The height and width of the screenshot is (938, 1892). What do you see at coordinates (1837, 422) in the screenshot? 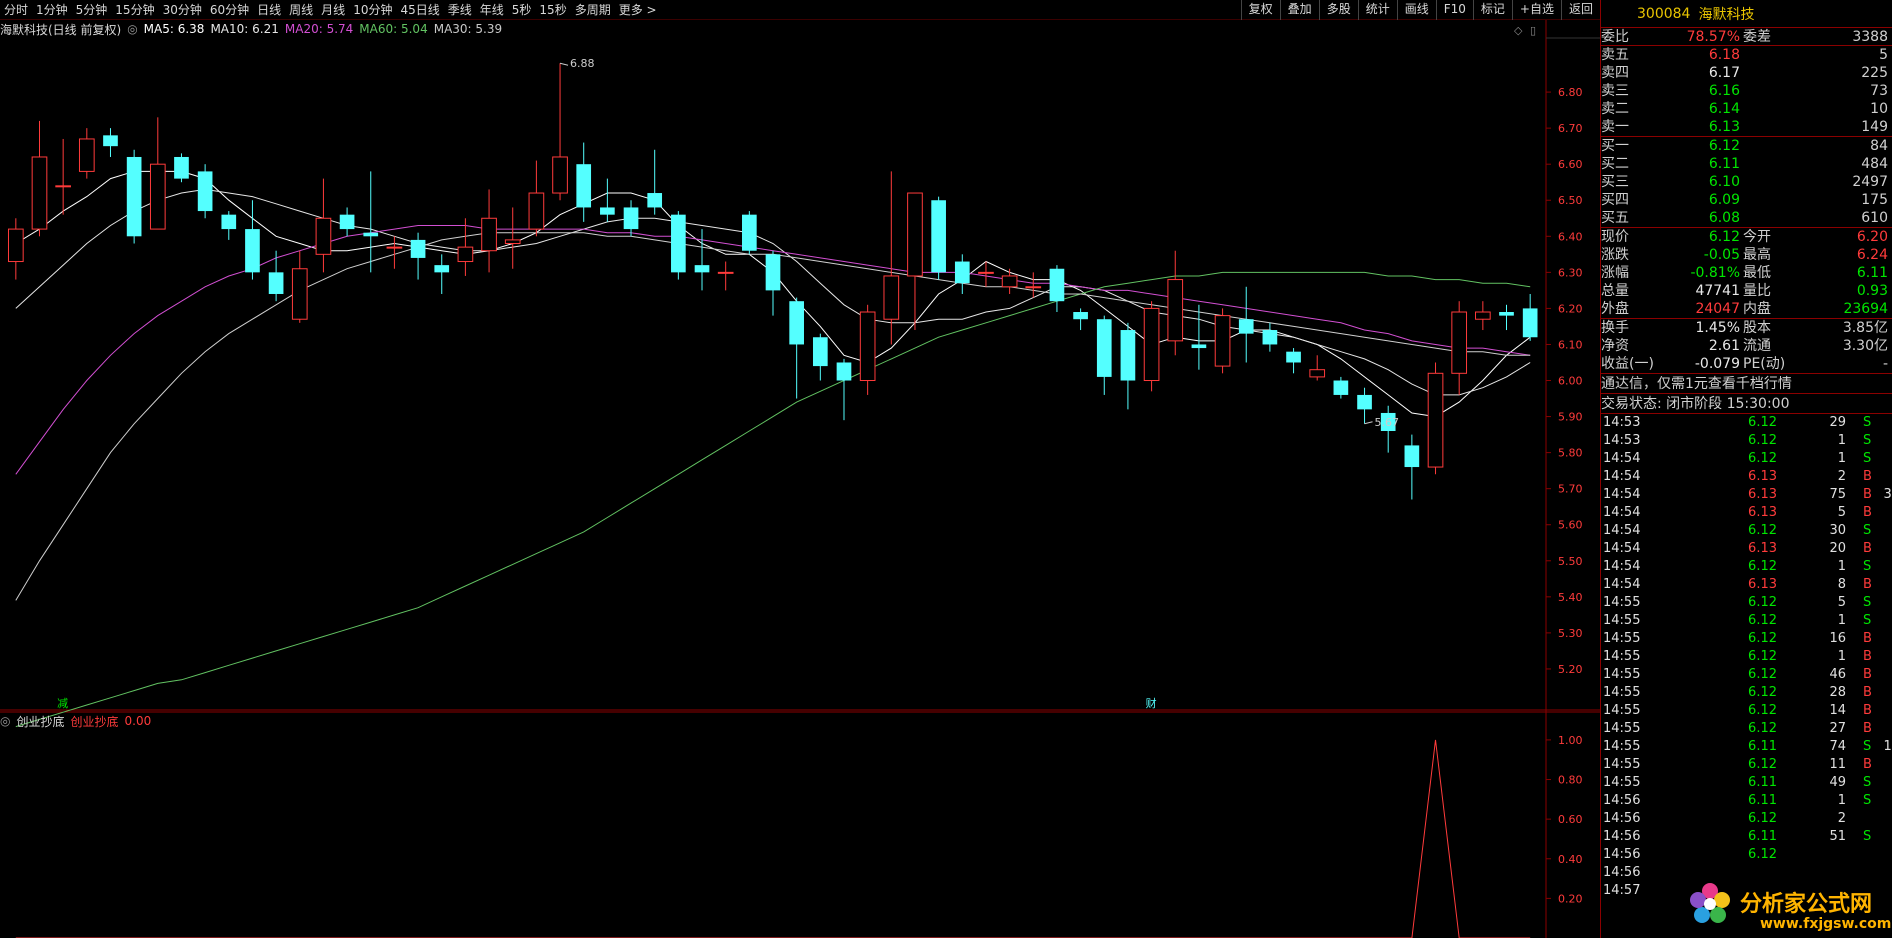
I see `tick-v: 29` at bounding box center [1837, 422].